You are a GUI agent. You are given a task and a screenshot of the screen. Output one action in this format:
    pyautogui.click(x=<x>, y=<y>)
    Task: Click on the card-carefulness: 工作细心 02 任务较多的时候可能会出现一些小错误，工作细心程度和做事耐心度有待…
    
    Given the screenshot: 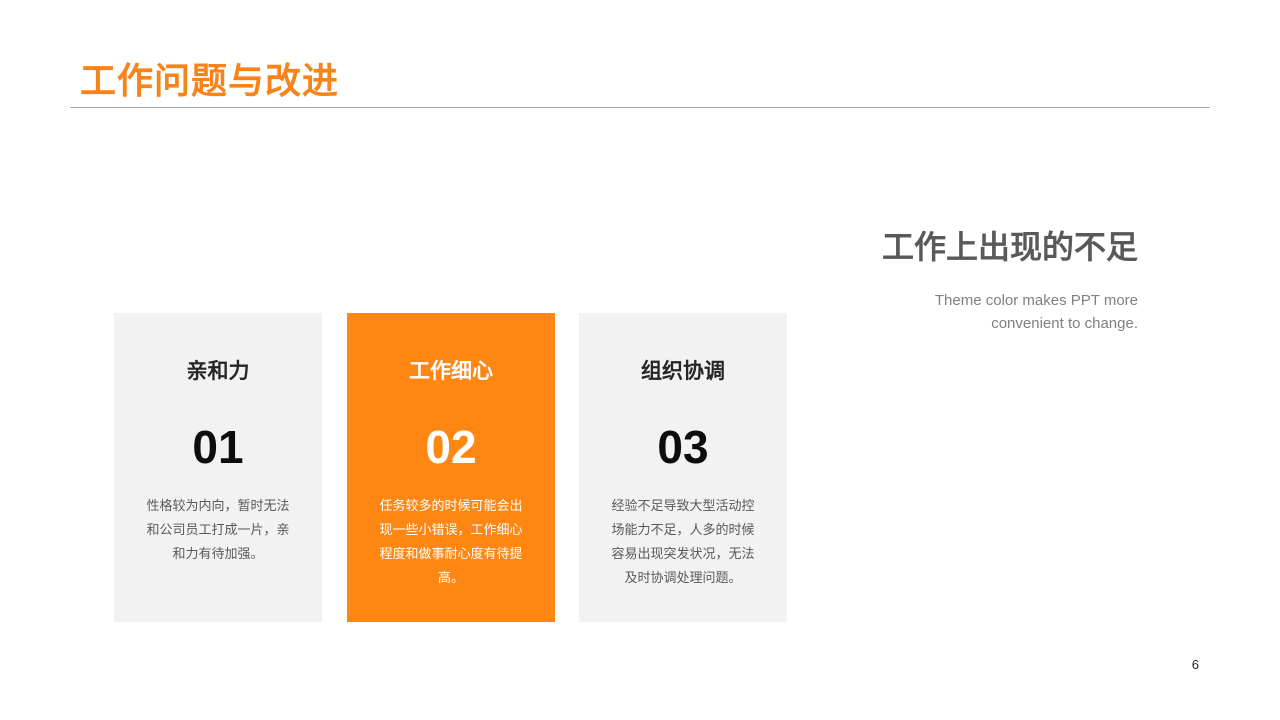 What is the action you would take?
    pyautogui.click(x=451, y=467)
    